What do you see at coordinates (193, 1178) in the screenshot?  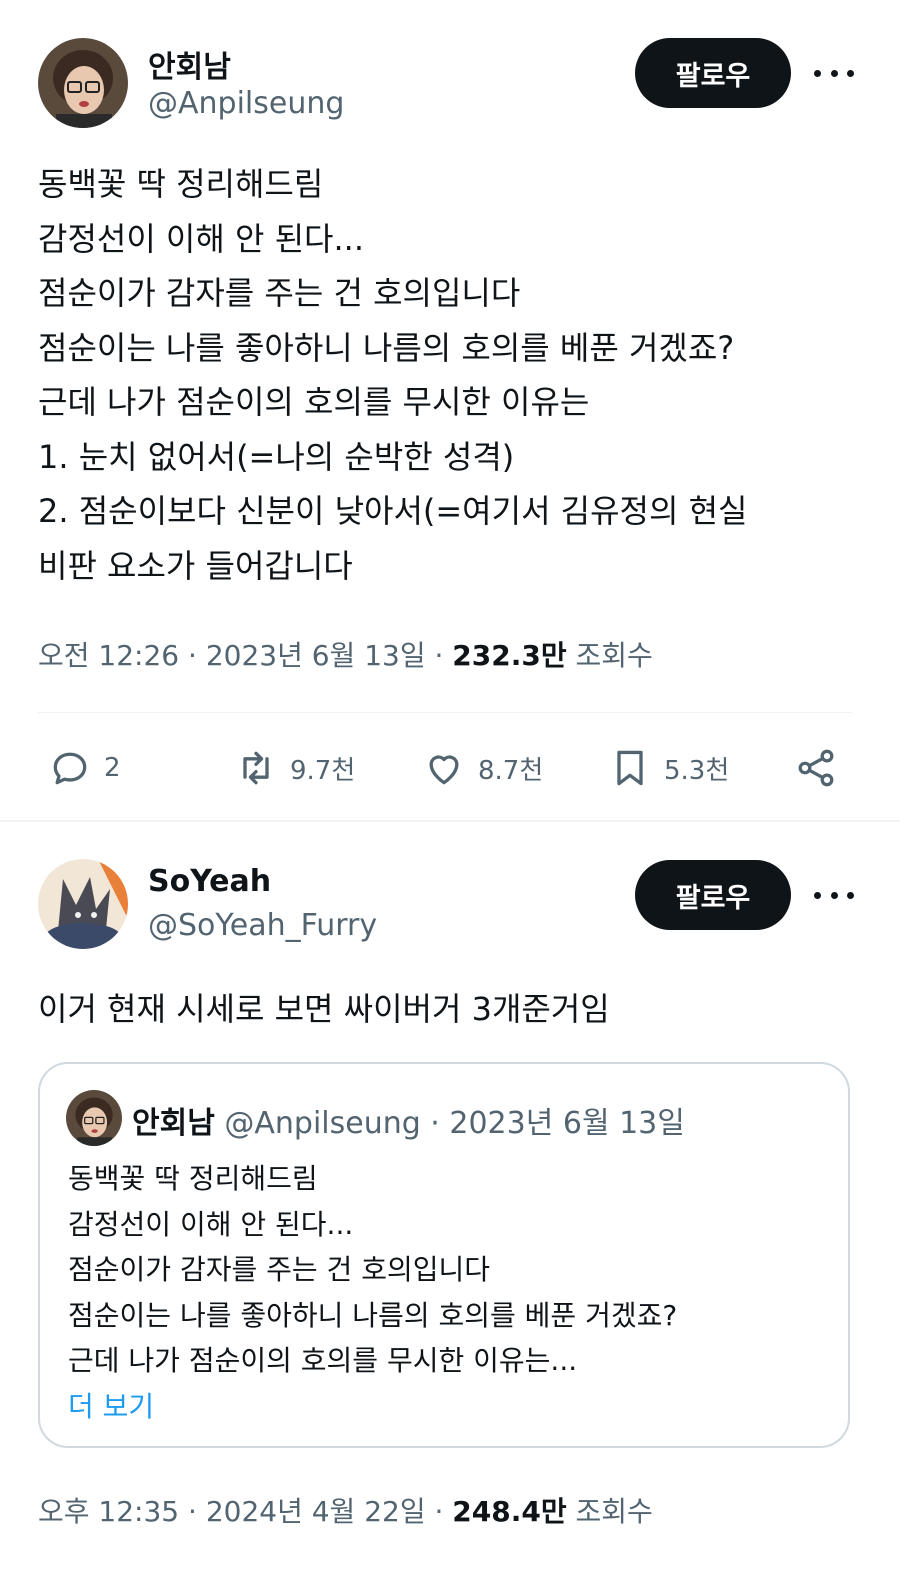 I see `quote-line: 동백꽃 딱 정리해드림` at bounding box center [193, 1178].